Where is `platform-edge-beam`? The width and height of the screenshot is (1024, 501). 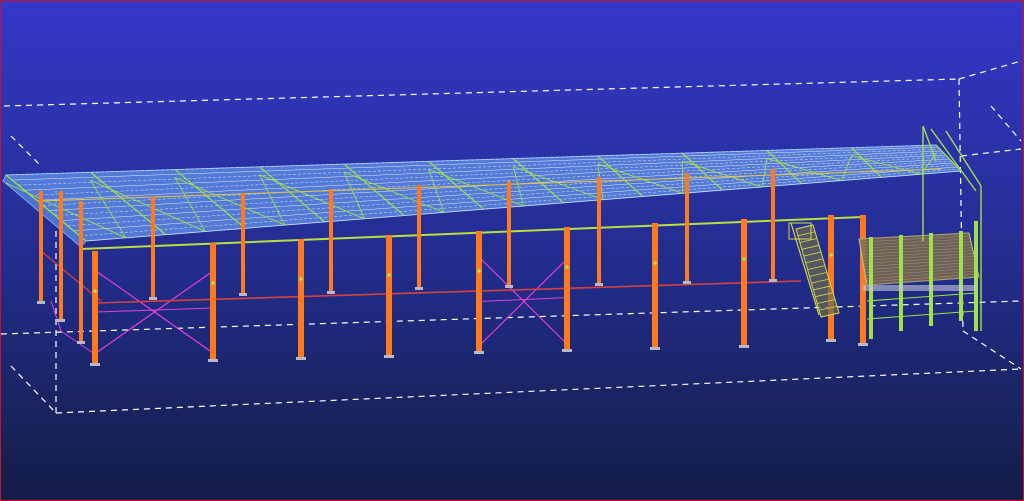
platform-edge-beam is located at coordinates (920, 288).